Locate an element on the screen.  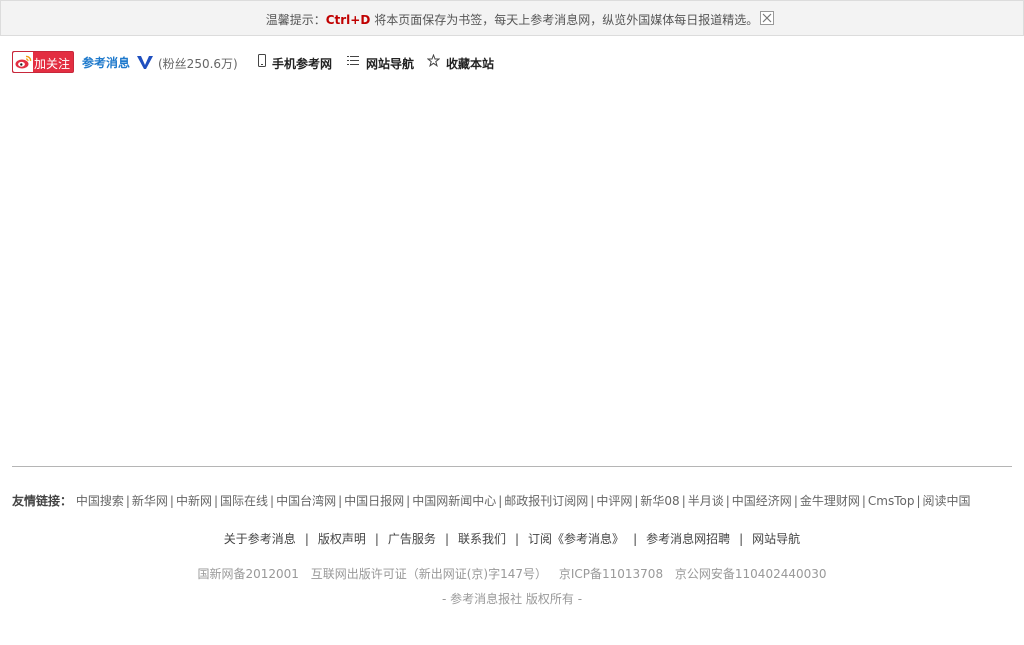
weibo-icon is located at coordinates (23, 62).